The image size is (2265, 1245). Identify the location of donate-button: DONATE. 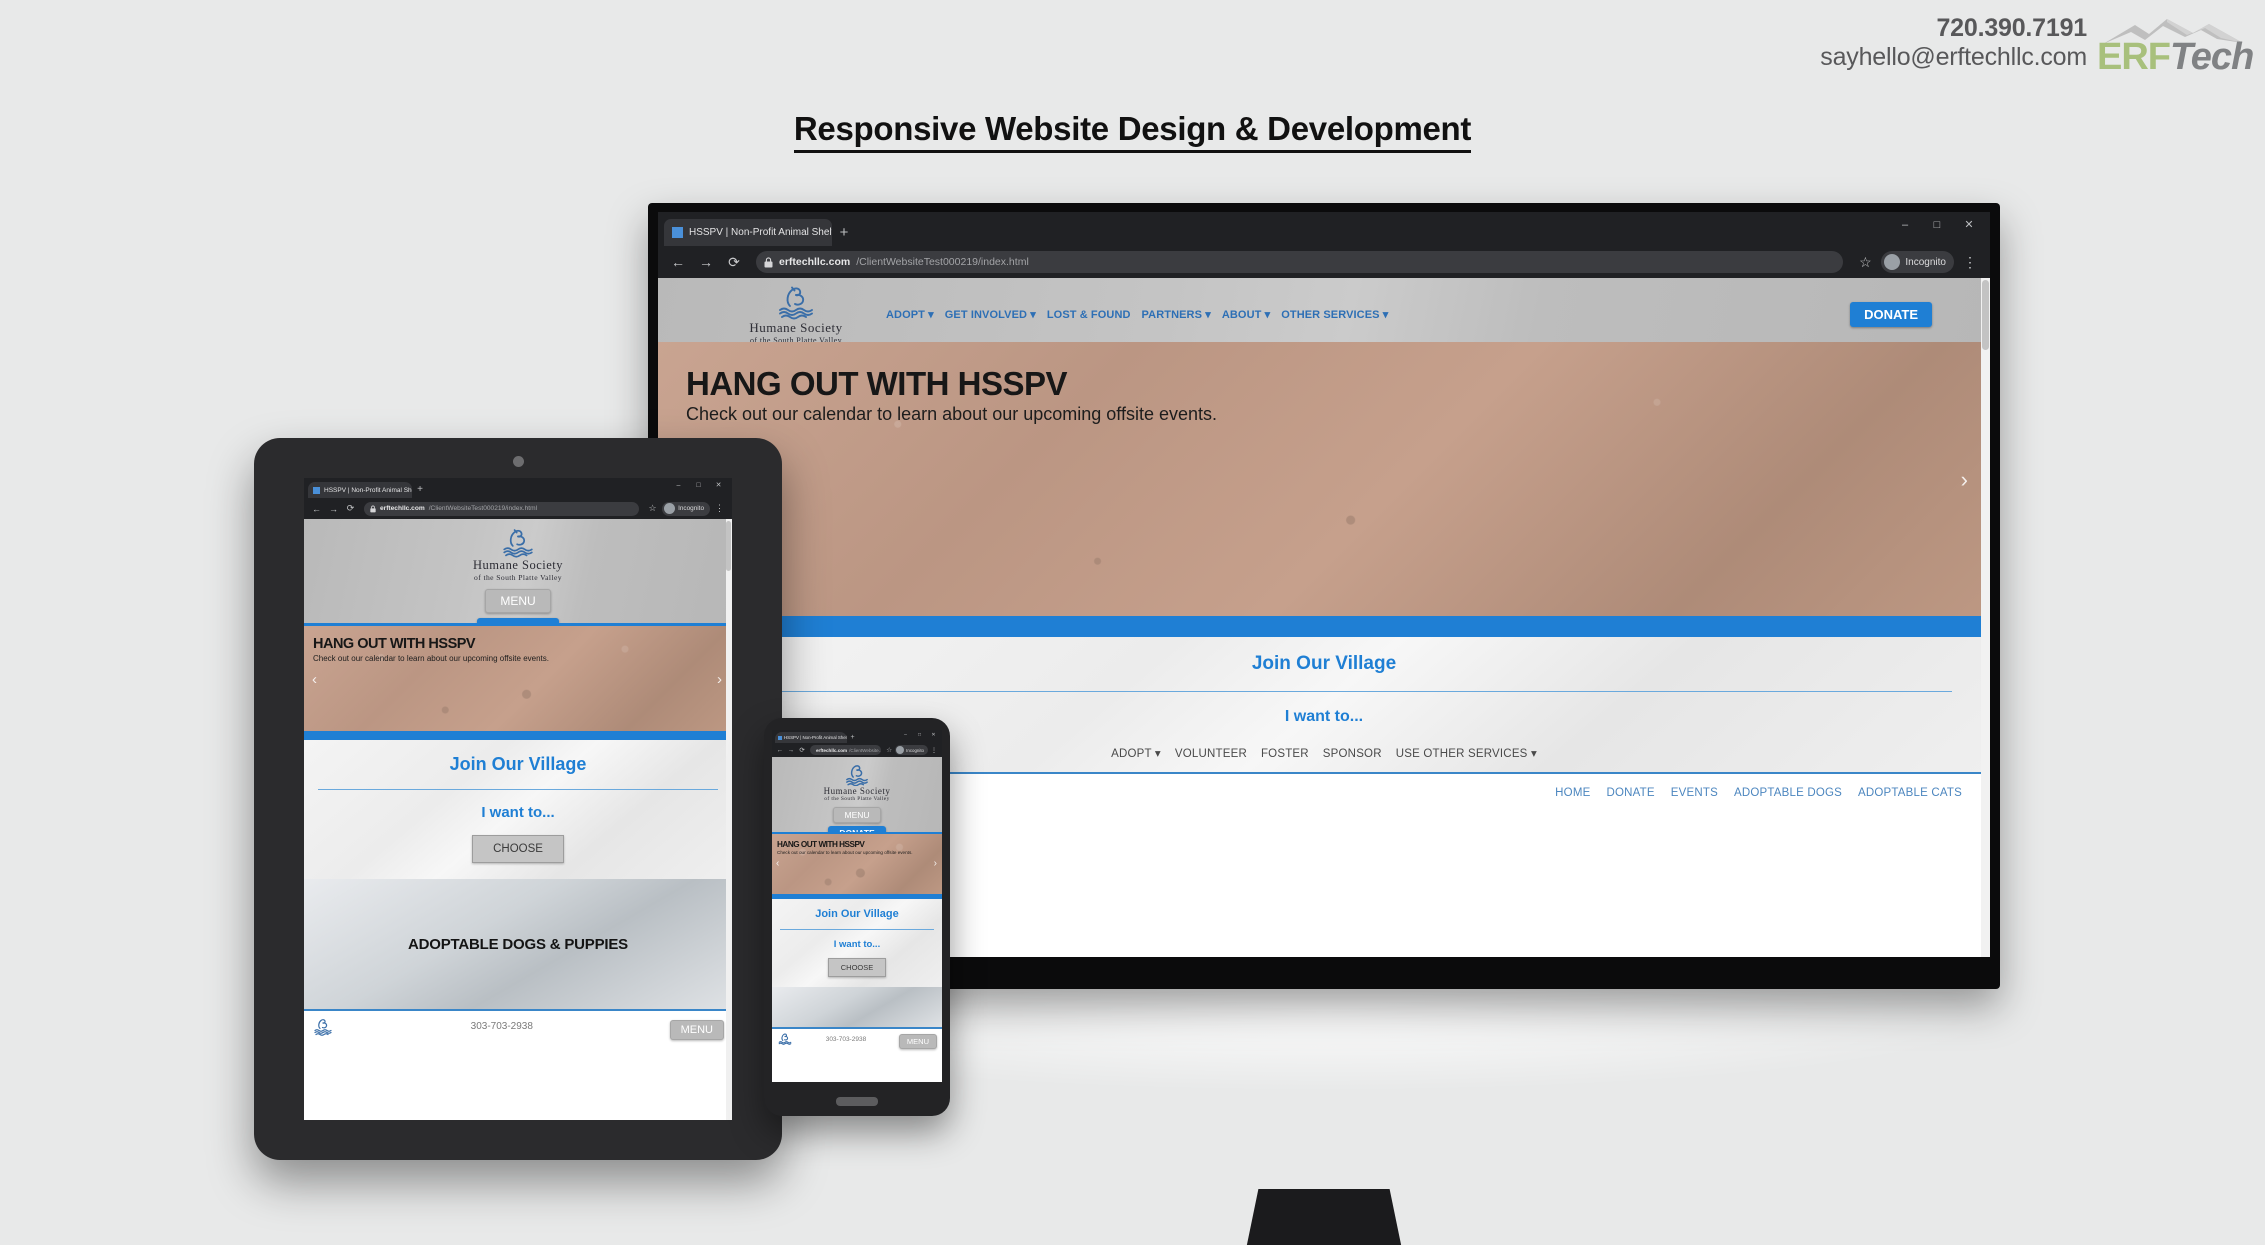
(1891, 314).